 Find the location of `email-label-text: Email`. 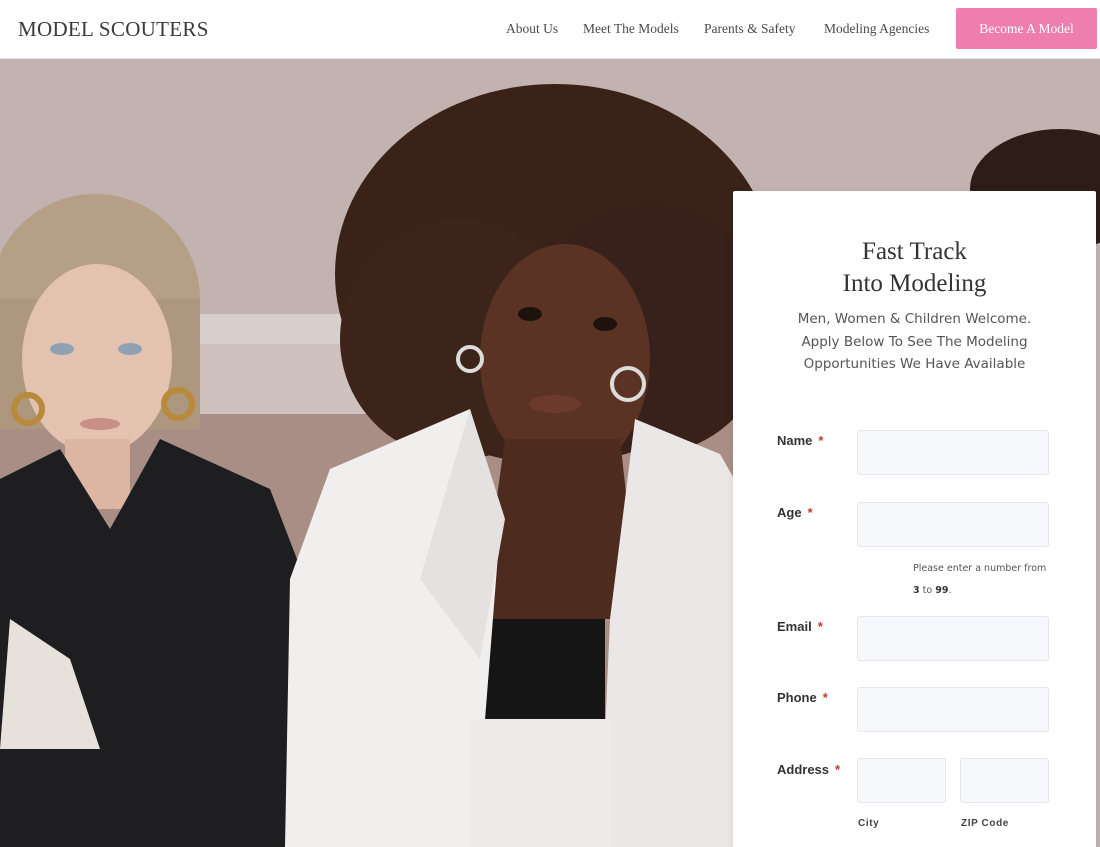

email-label-text: Email is located at coordinates (794, 626).